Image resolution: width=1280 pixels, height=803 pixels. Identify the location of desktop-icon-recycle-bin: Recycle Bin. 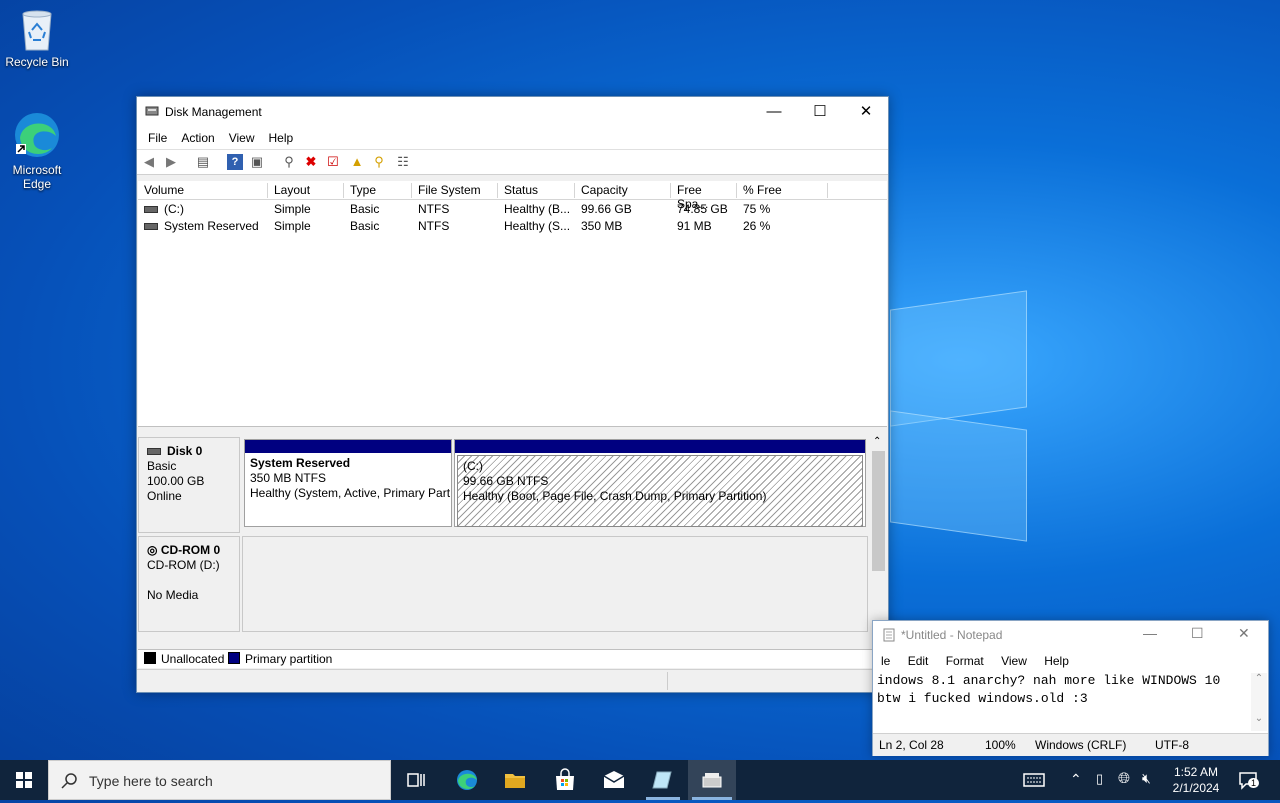
(37, 38).